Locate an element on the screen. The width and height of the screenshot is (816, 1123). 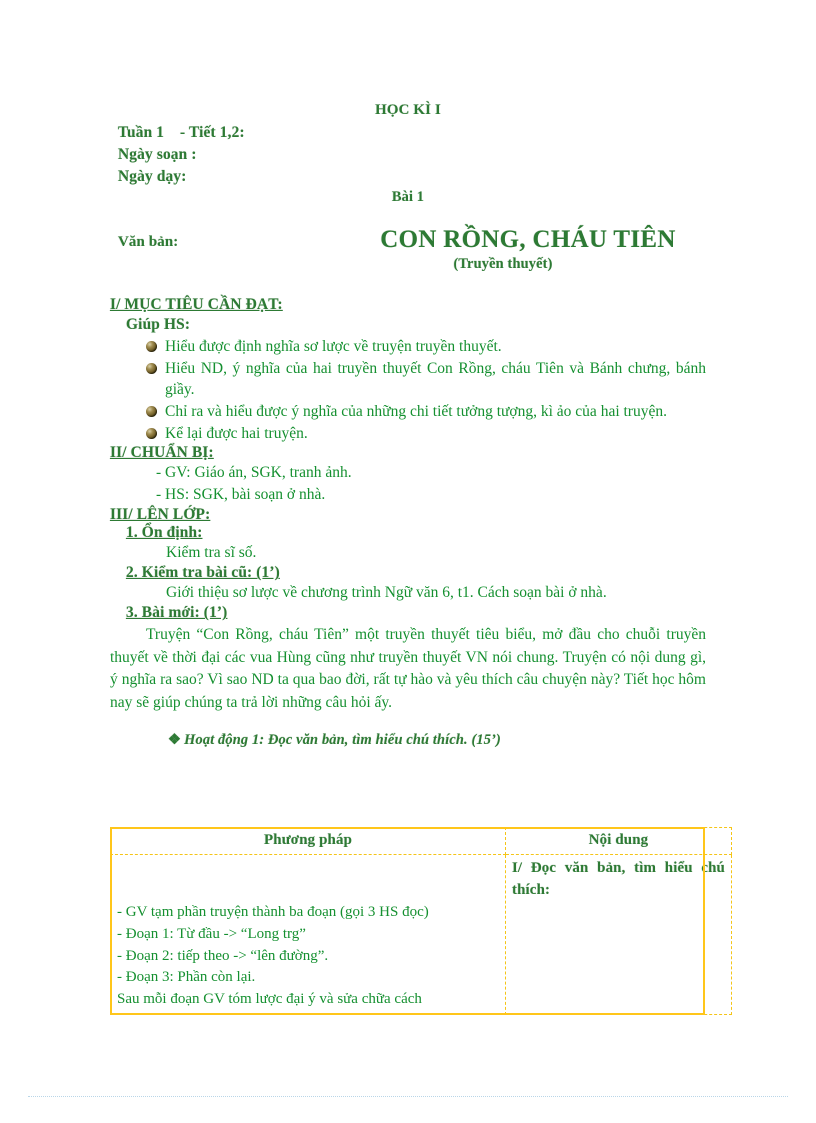
preparation-item-student: - HS: SGK, bài soạn ở nhà. is located at coordinates (241, 495).